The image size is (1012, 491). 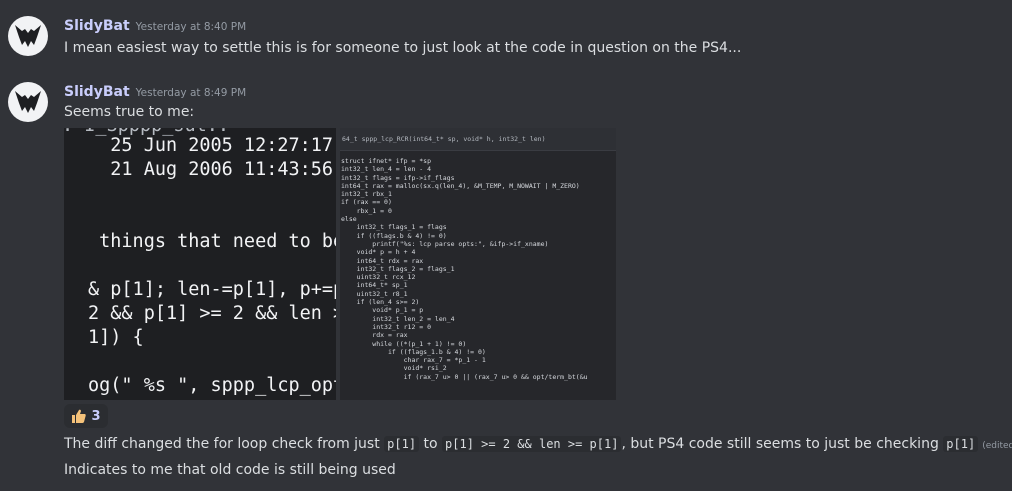 I want to click on reaction-count: 3, so click(x=96, y=416).